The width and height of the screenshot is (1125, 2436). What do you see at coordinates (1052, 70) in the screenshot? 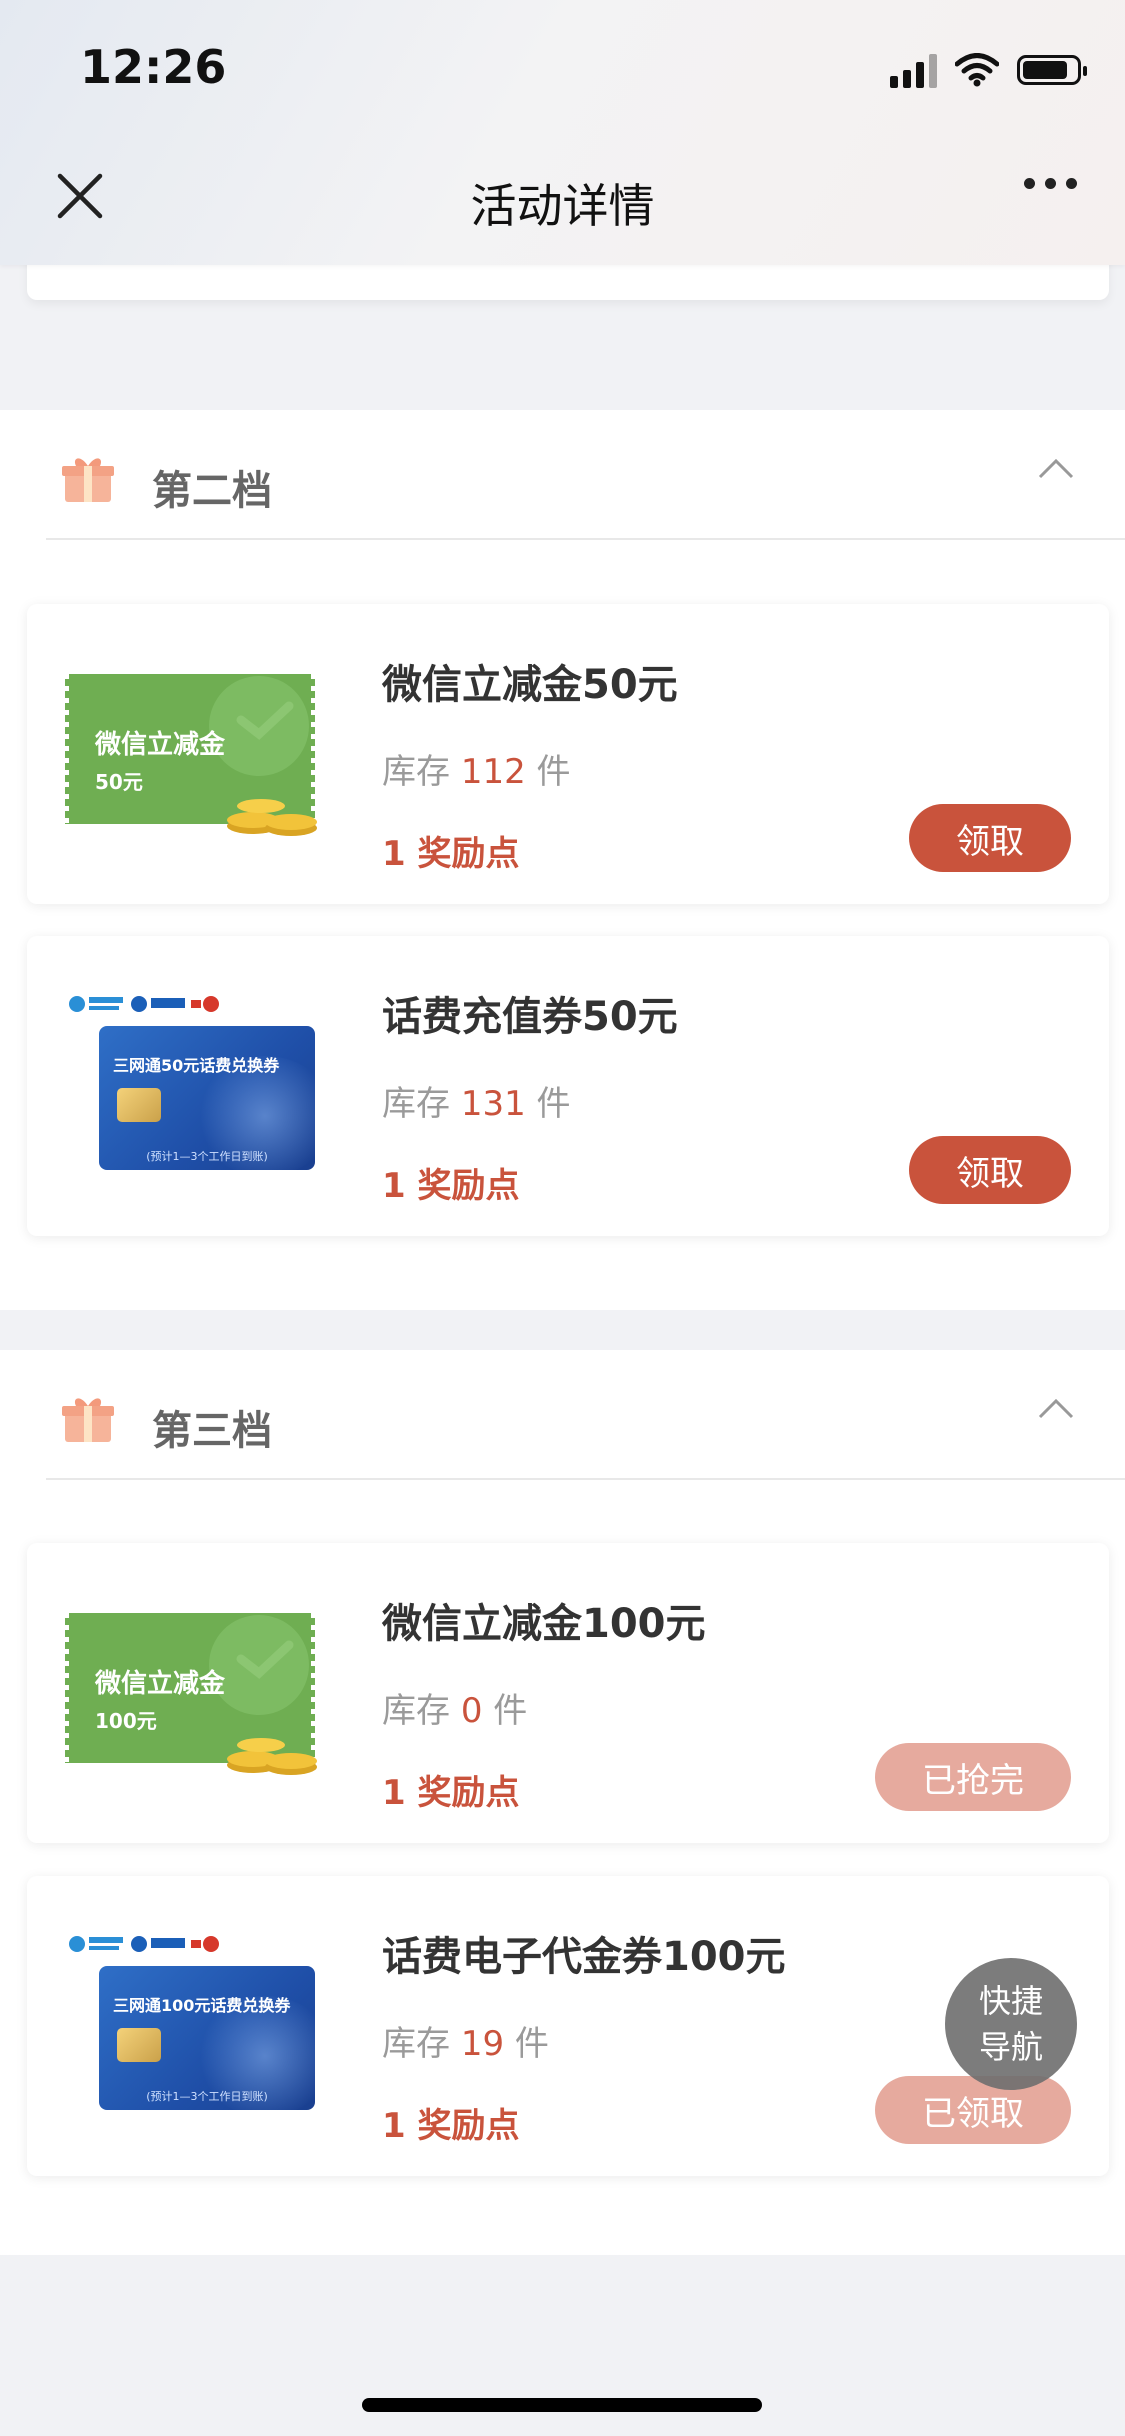
I see `battery-icon` at bounding box center [1052, 70].